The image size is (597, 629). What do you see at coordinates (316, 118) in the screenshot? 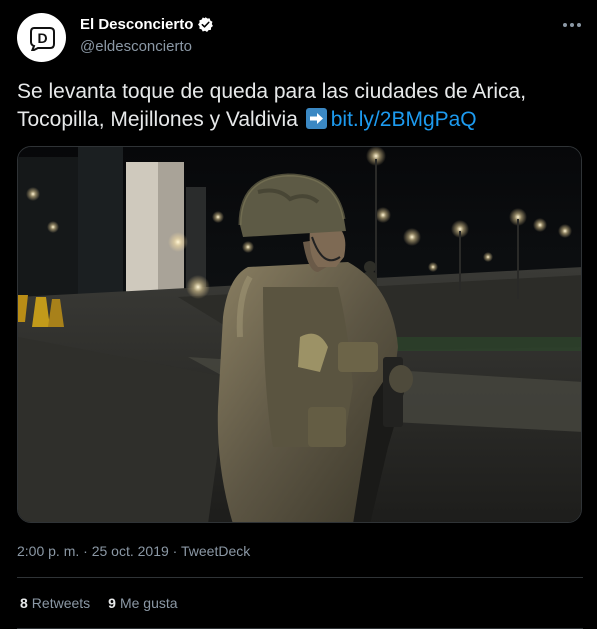
I see `arrow-right-icon` at bounding box center [316, 118].